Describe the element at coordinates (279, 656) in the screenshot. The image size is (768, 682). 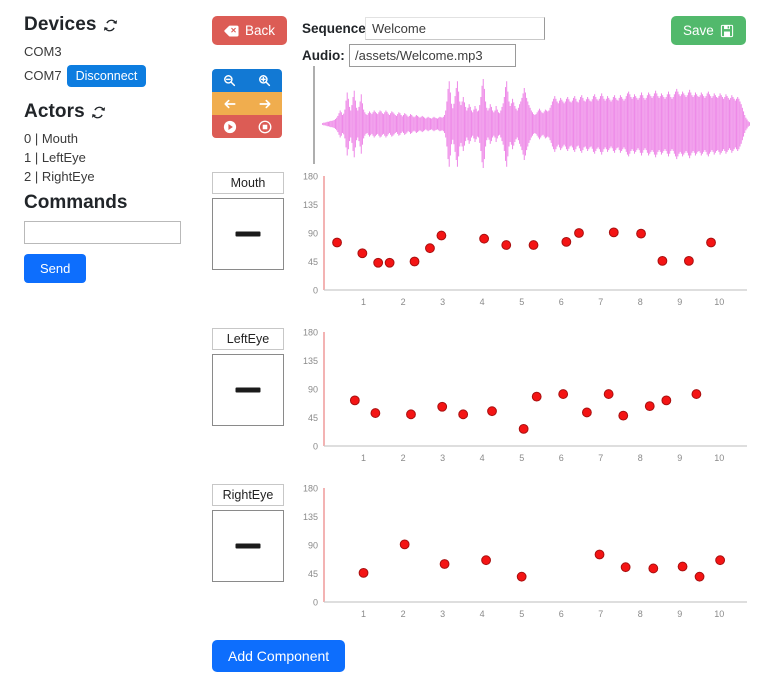
I see `add-component-button: Add Component` at that location.